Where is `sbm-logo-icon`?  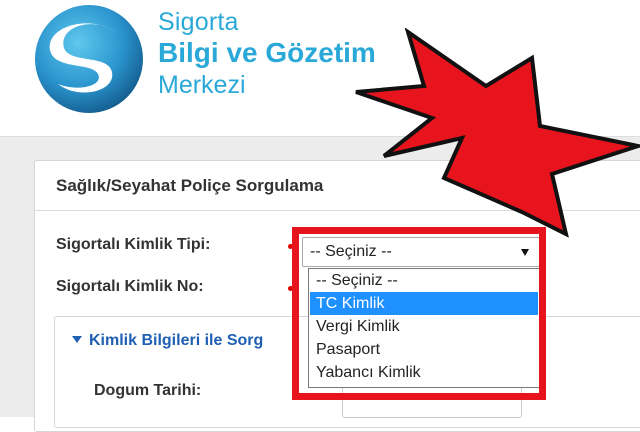
sbm-logo-icon is located at coordinates (89, 59).